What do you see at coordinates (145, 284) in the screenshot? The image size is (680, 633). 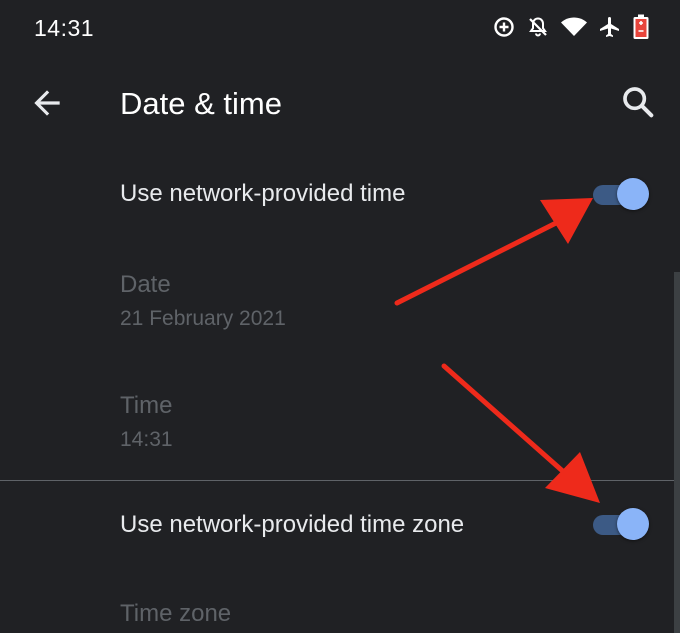 I see `date-label: Date` at bounding box center [145, 284].